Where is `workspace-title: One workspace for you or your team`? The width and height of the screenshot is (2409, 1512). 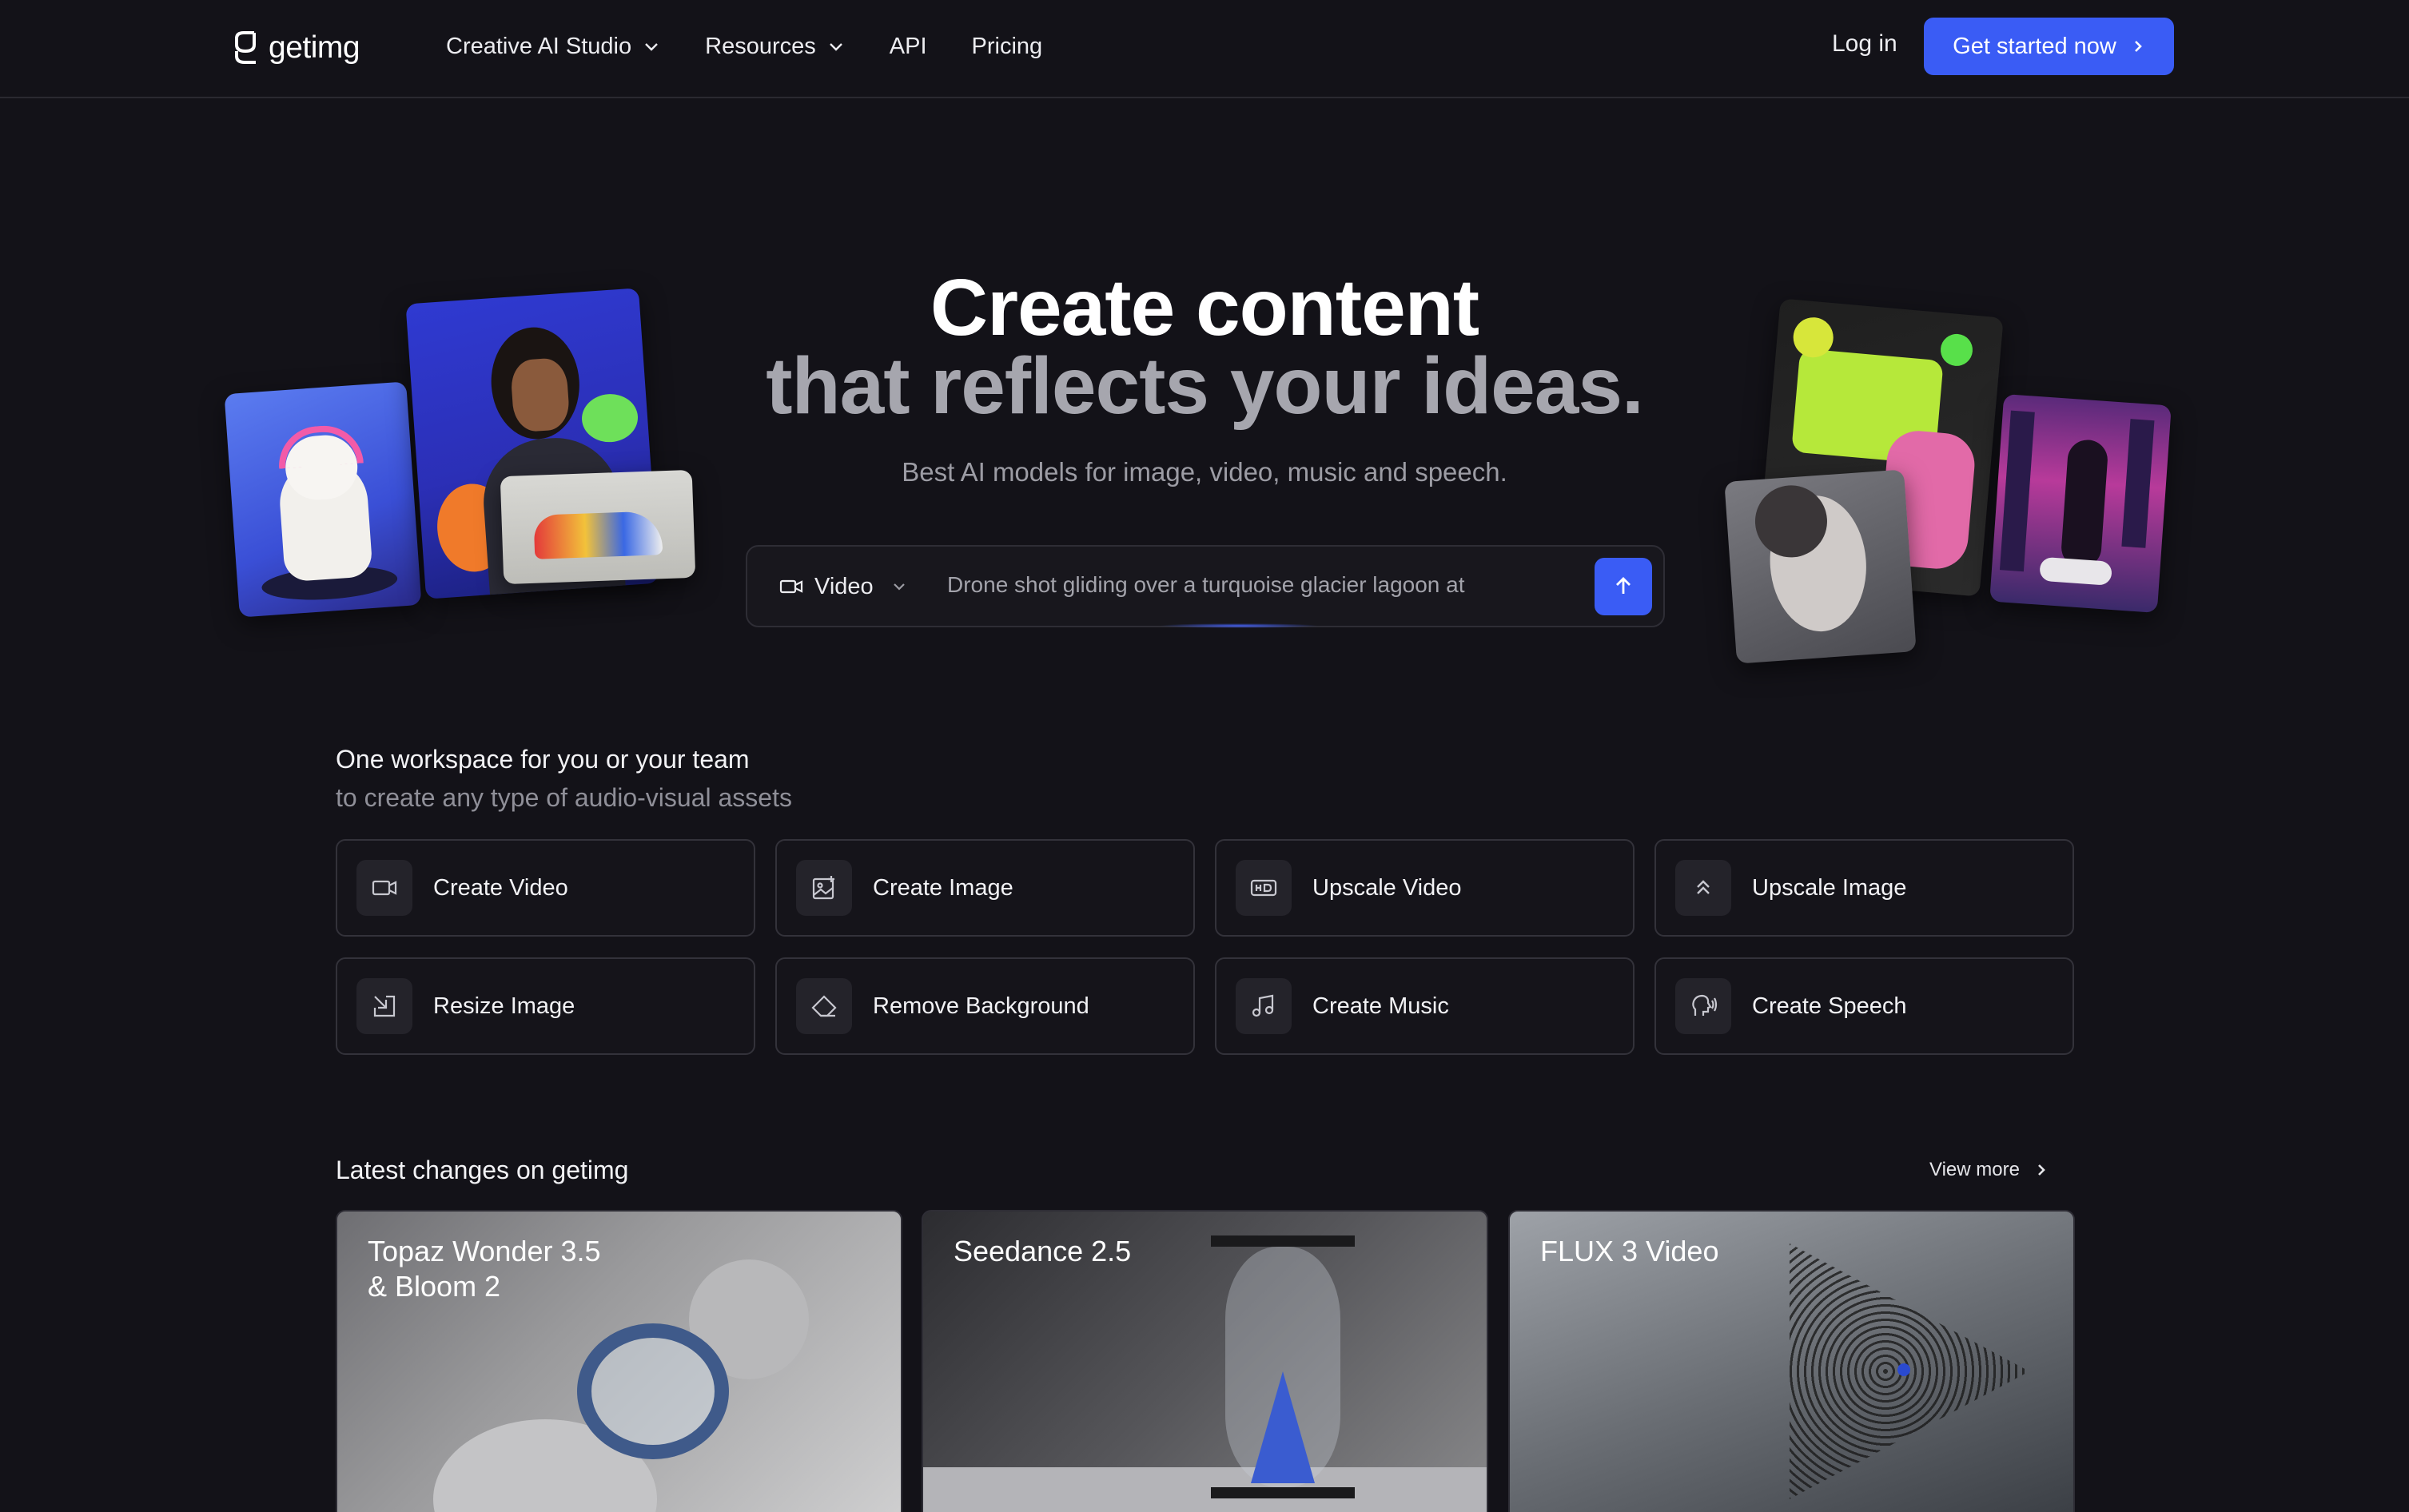
workspace-title: One workspace for you or your team is located at coordinates (543, 759).